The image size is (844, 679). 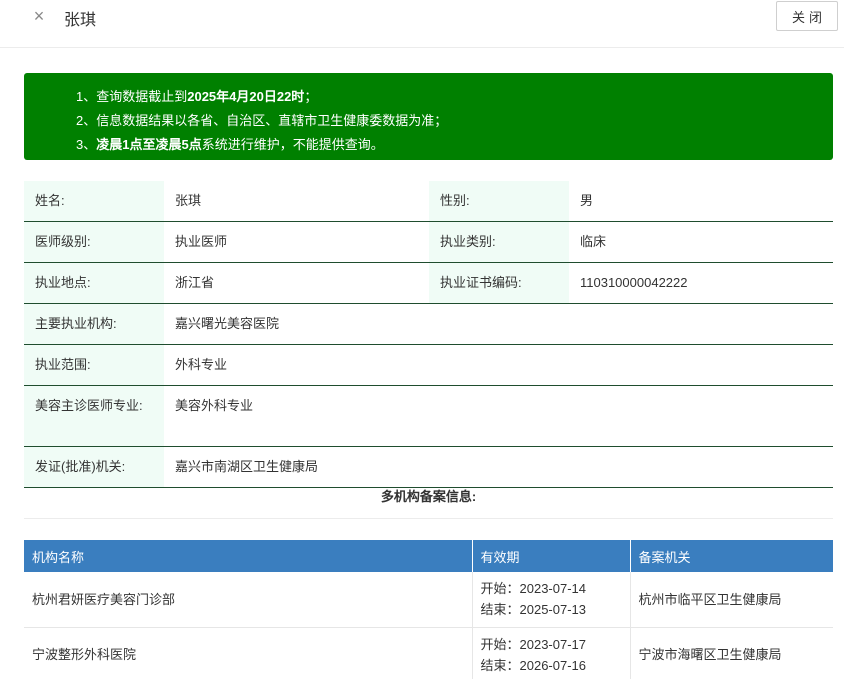 What do you see at coordinates (248, 556) in the screenshot?
I see `header-org-name: 机构名称` at bounding box center [248, 556].